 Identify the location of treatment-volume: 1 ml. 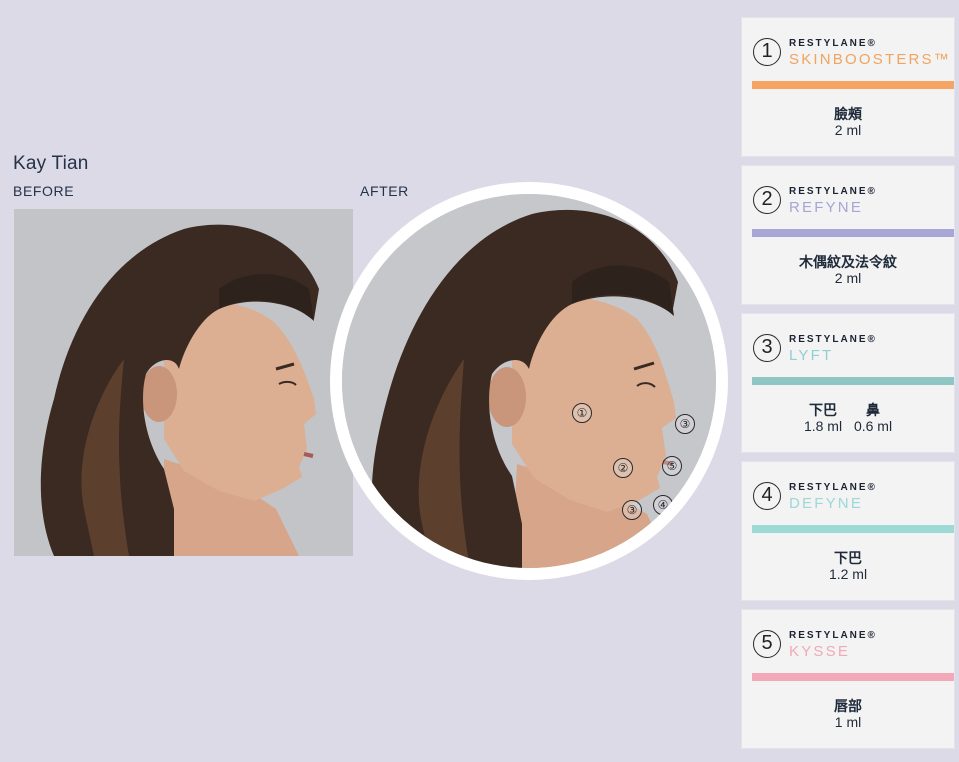
(848, 722).